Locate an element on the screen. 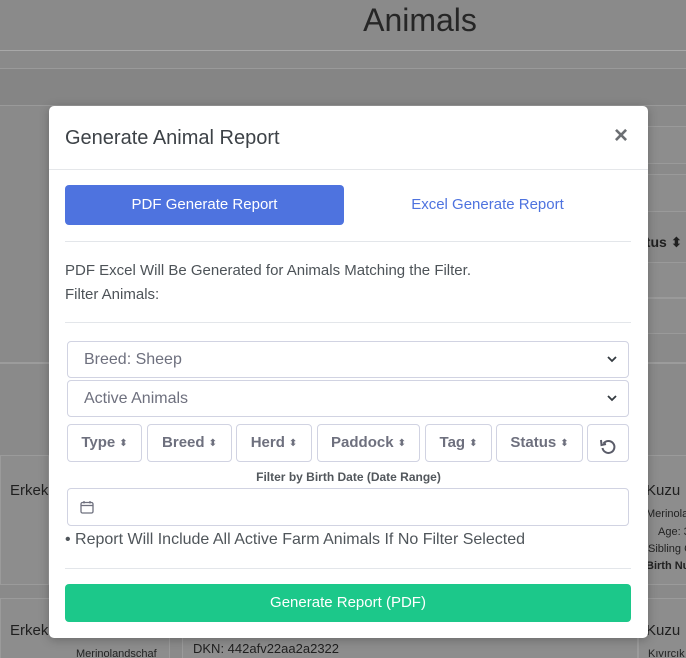 The width and height of the screenshot is (686, 658). dkn-text: DKN: 442afv22aa2a2322 is located at coordinates (266, 648).